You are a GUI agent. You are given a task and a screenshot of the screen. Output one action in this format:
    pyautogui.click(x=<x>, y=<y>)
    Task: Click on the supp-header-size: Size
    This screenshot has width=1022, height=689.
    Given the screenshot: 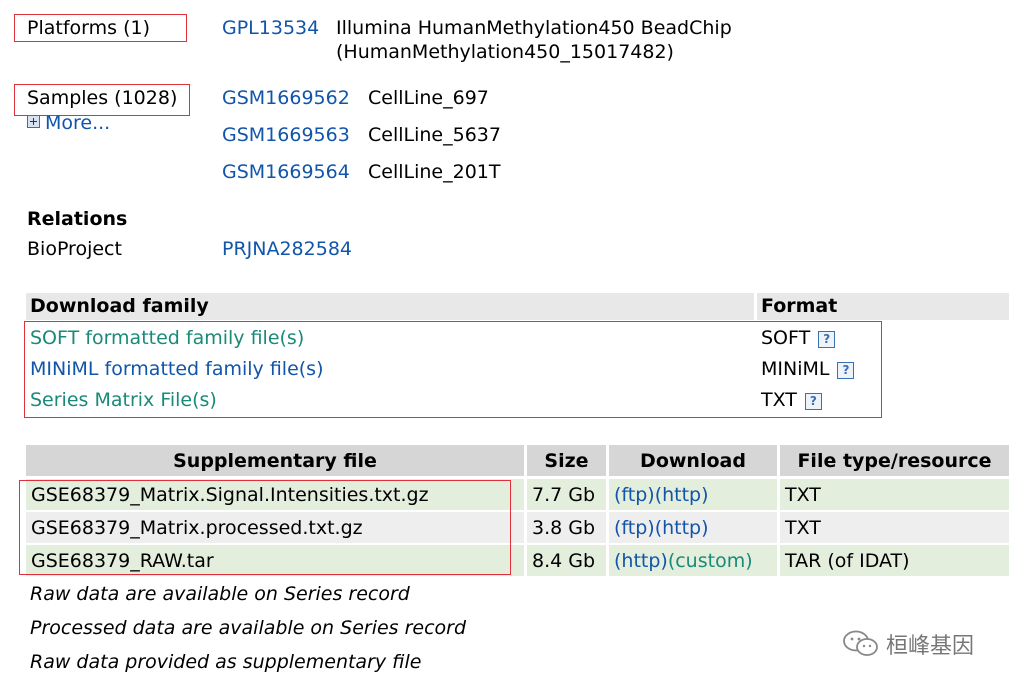 What is the action you would take?
    pyautogui.click(x=566, y=460)
    